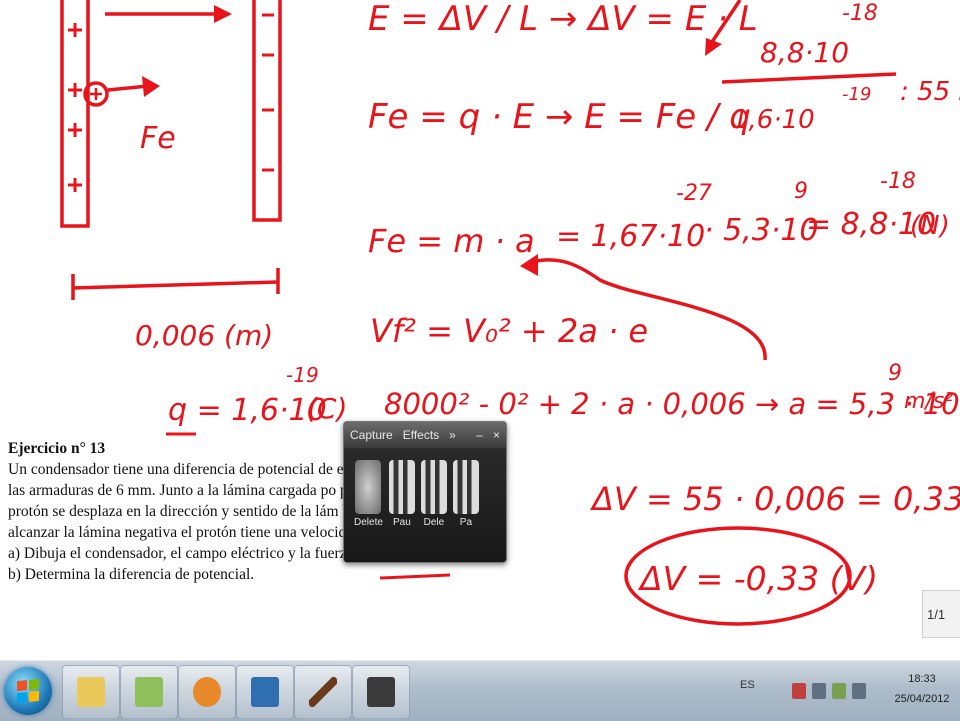  I want to click on pen-icon, so click(465, 487).